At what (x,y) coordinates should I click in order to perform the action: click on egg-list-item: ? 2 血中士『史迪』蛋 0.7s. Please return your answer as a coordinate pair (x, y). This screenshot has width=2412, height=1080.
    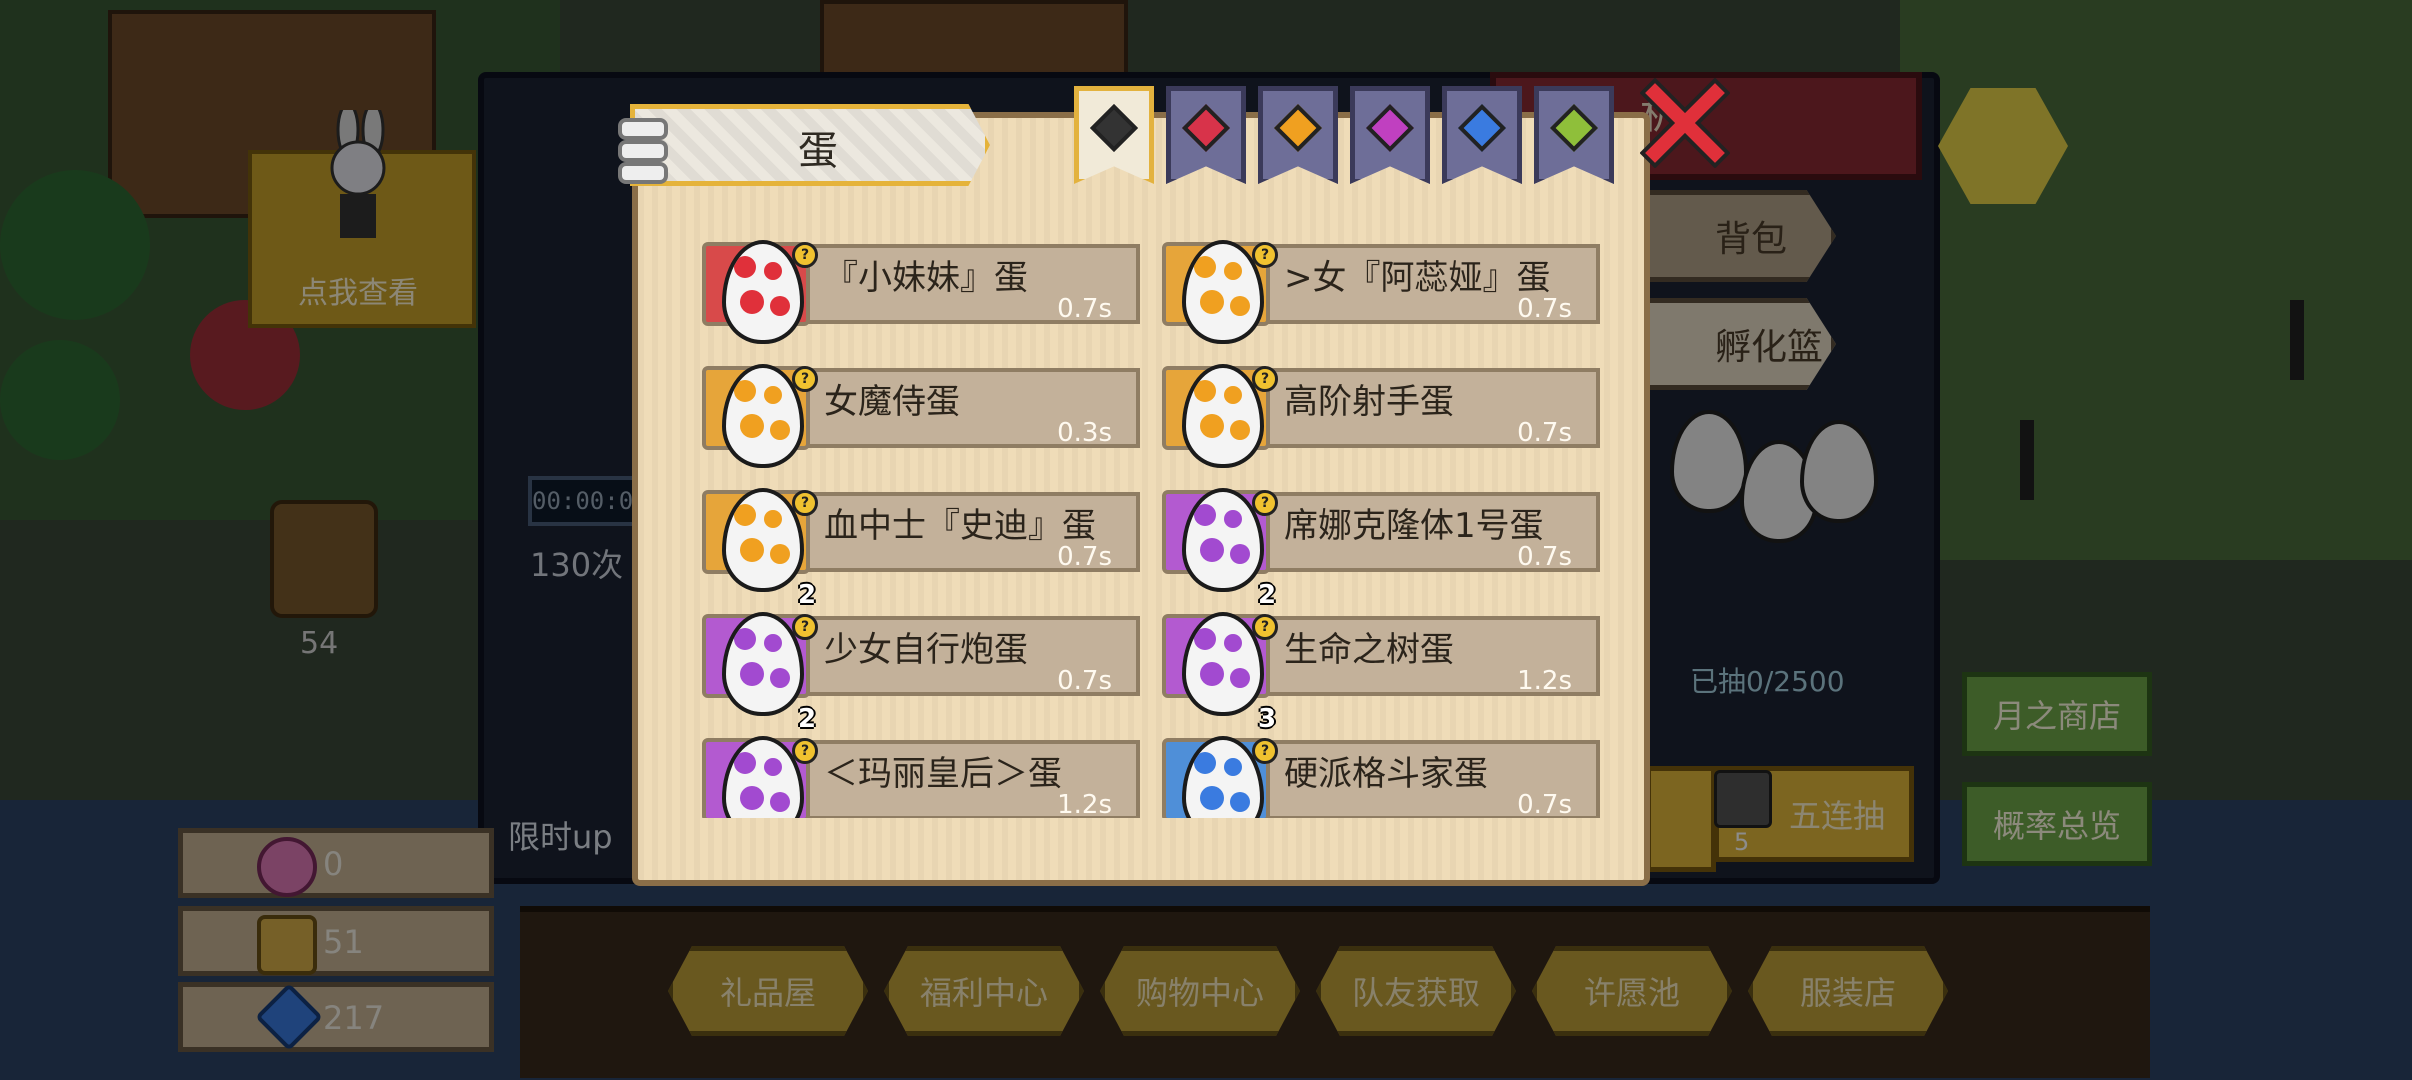
    Looking at the image, I should click on (921, 536).